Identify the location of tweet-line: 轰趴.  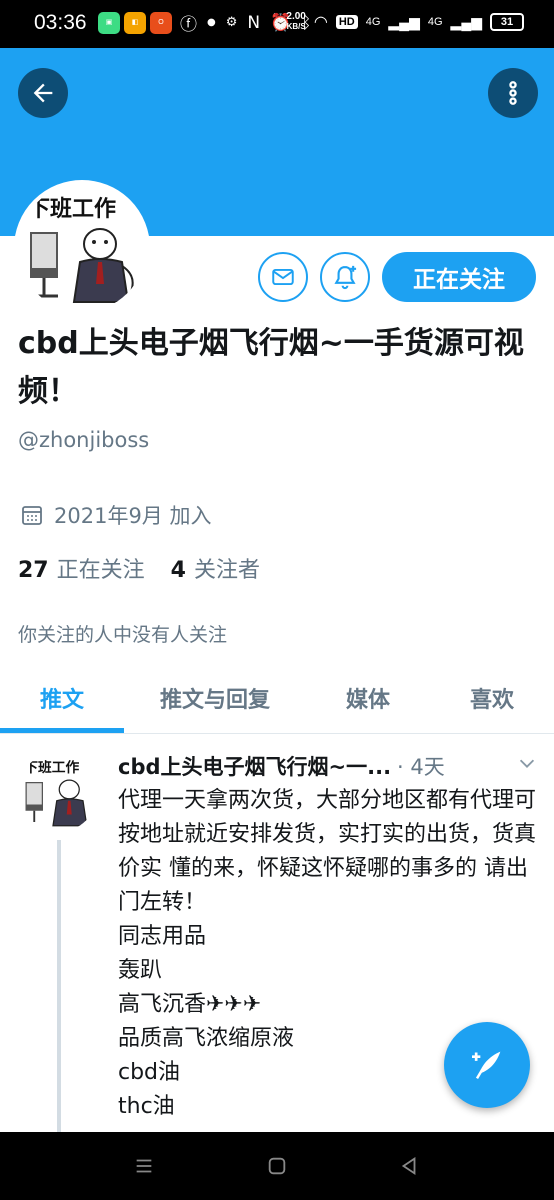
(140, 970).